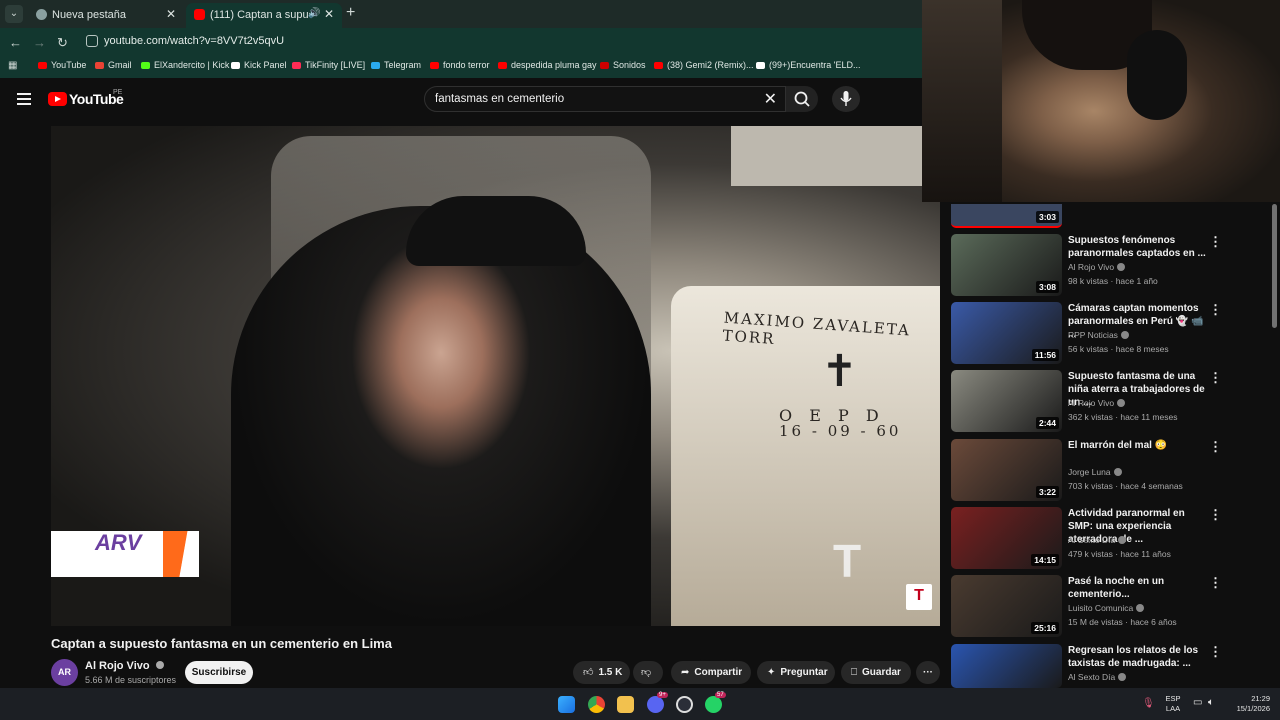 The image size is (1280, 720). I want to click on voice-search-button, so click(846, 99).